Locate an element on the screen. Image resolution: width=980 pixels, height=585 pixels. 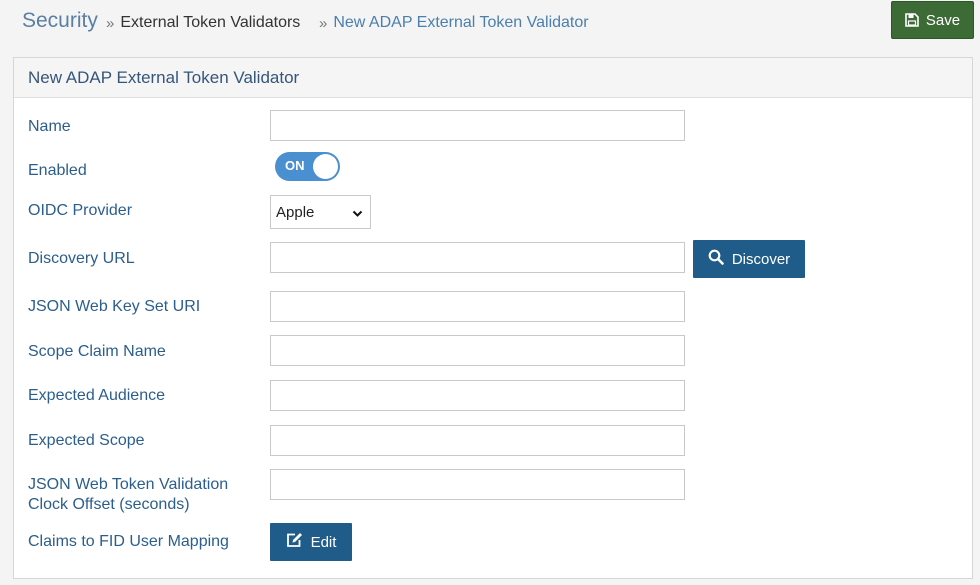
chevron-down-icon is located at coordinates (357, 214).